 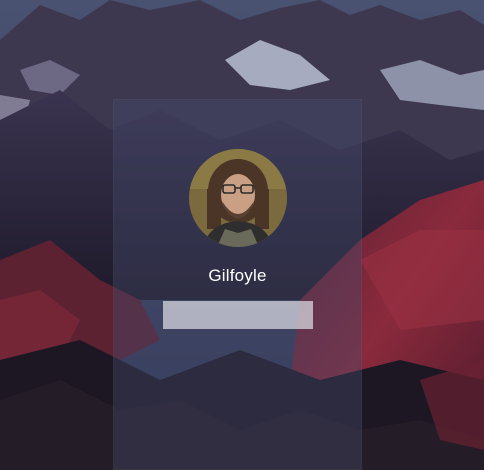 I want to click on username-label: Gilfoyle, so click(x=237, y=275).